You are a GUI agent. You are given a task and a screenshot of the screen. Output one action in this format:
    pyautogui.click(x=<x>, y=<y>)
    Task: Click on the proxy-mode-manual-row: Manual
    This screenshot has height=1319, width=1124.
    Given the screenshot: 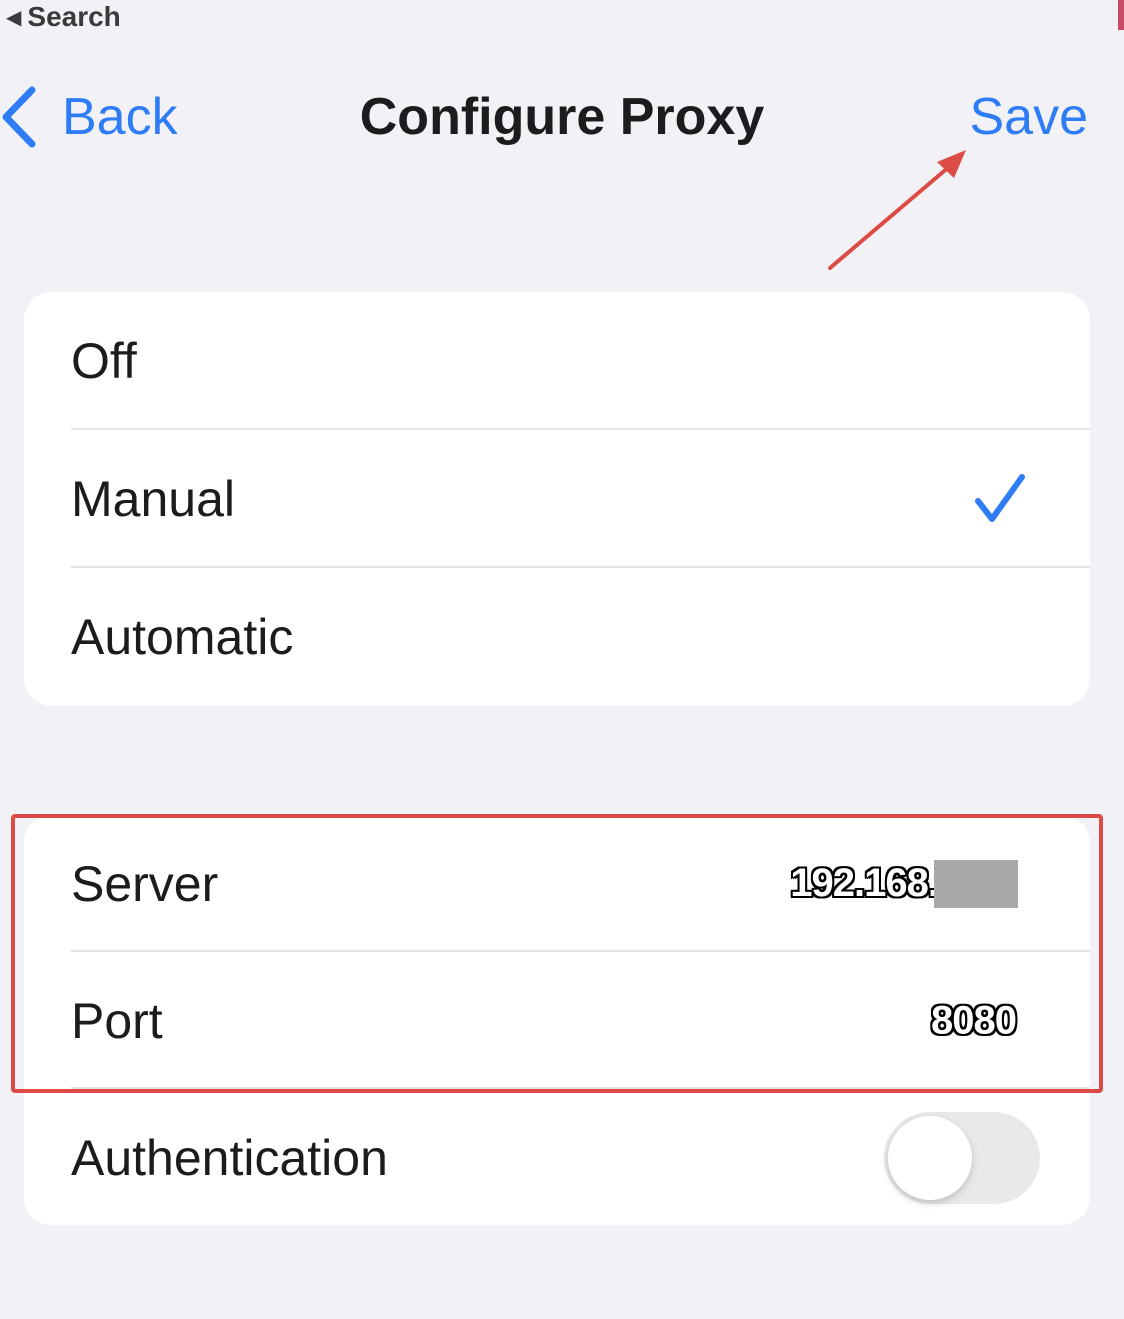 What is the action you would take?
    pyautogui.click(x=557, y=499)
    